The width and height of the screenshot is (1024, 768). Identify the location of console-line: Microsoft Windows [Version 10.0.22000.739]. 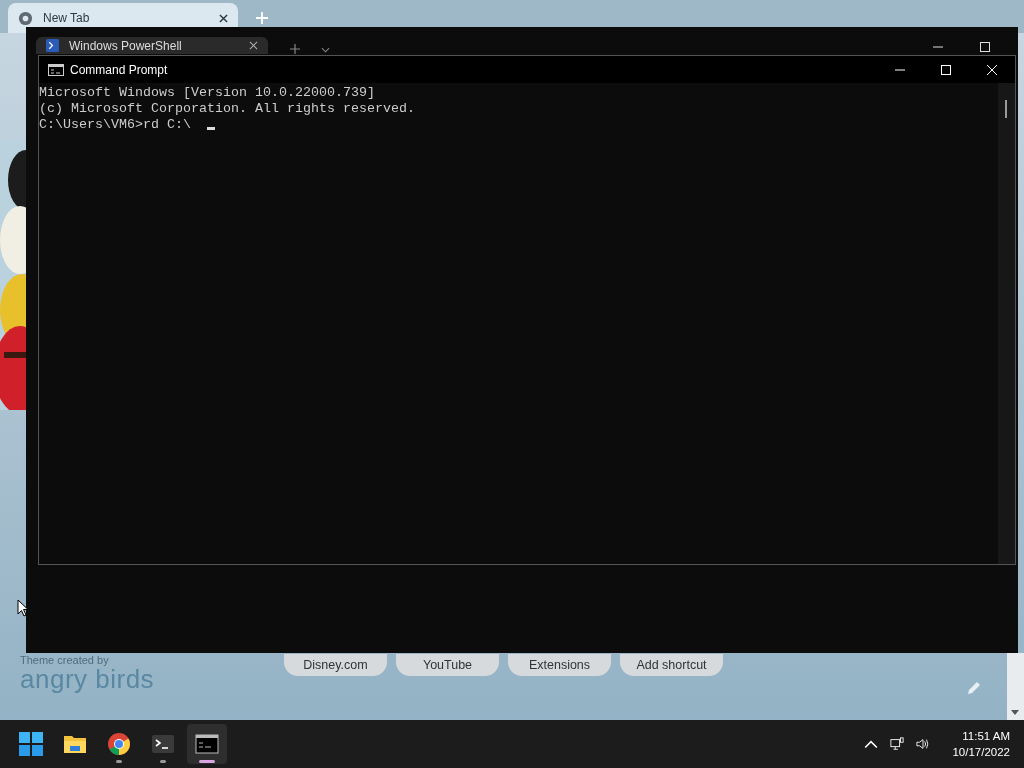
(207, 93).